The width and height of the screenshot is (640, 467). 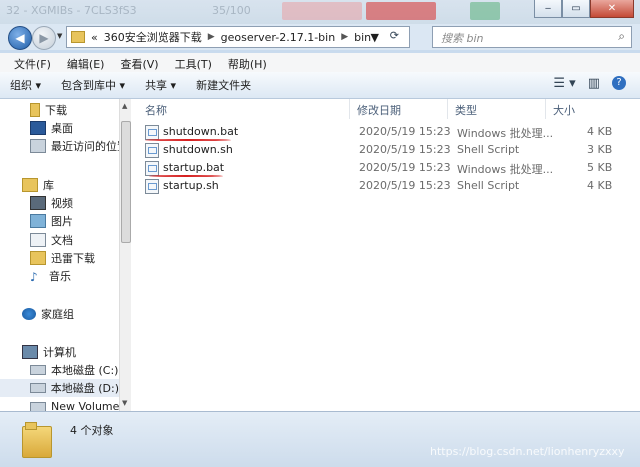 I want to click on breadcrumb-item: geoserver-2.17.1-bin, so click(x=278, y=37).